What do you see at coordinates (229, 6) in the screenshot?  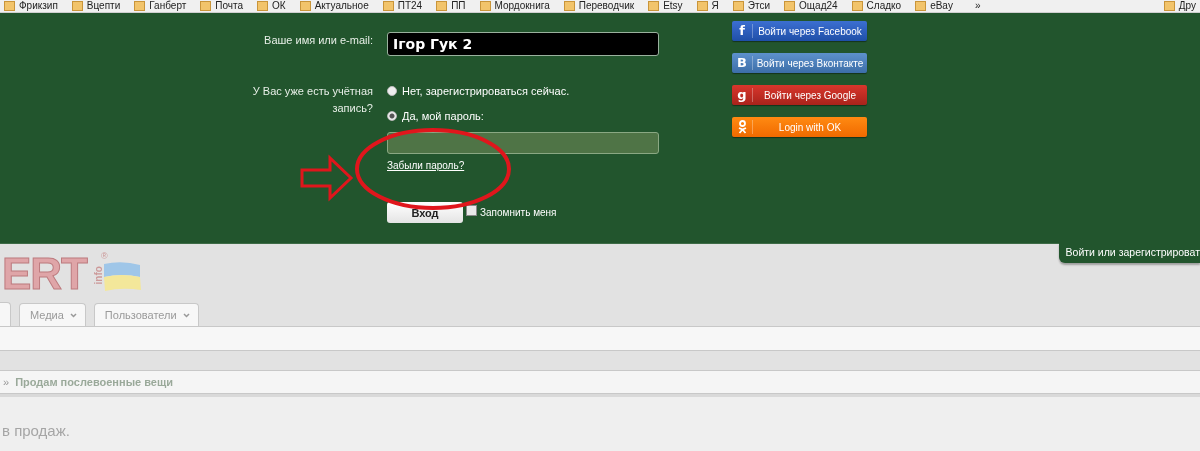 I see `bookmark-link: Почта` at bounding box center [229, 6].